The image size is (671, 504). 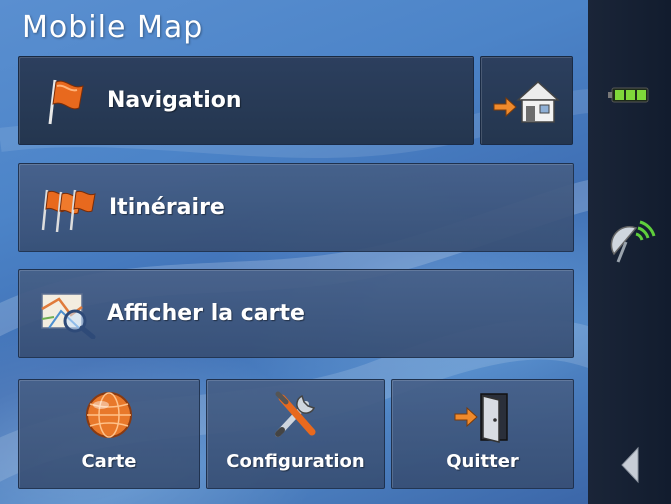 What do you see at coordinates (296, 207) in the screenshot?
I see `itineraire-button: Itinéraire` at bounding box center [296, 207].